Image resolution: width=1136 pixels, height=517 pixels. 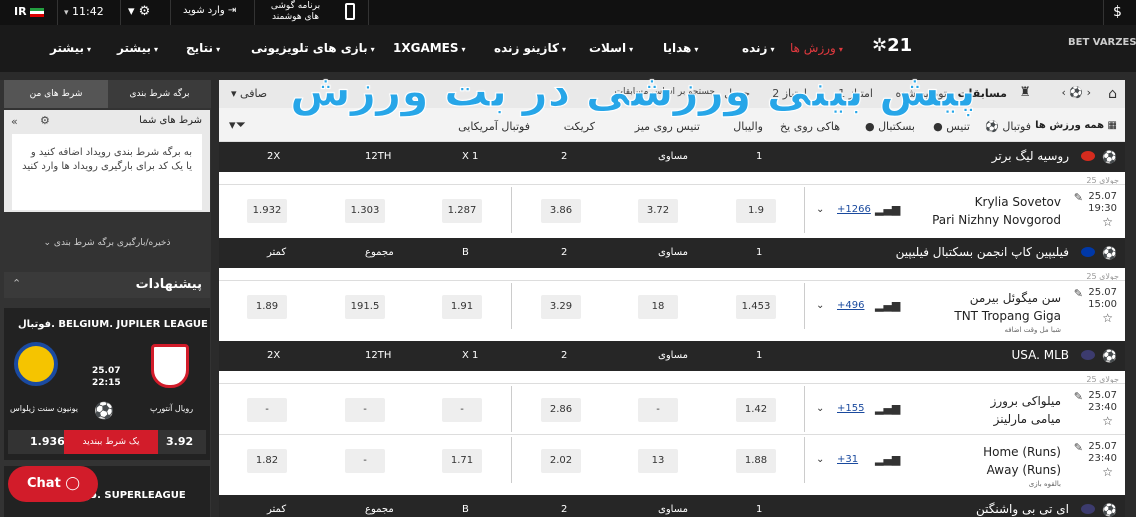 What do you see at coordinates (1025, 92) in the screenshot?
I see `trophy-icon: ♜` at bounding box center [1025, 92].